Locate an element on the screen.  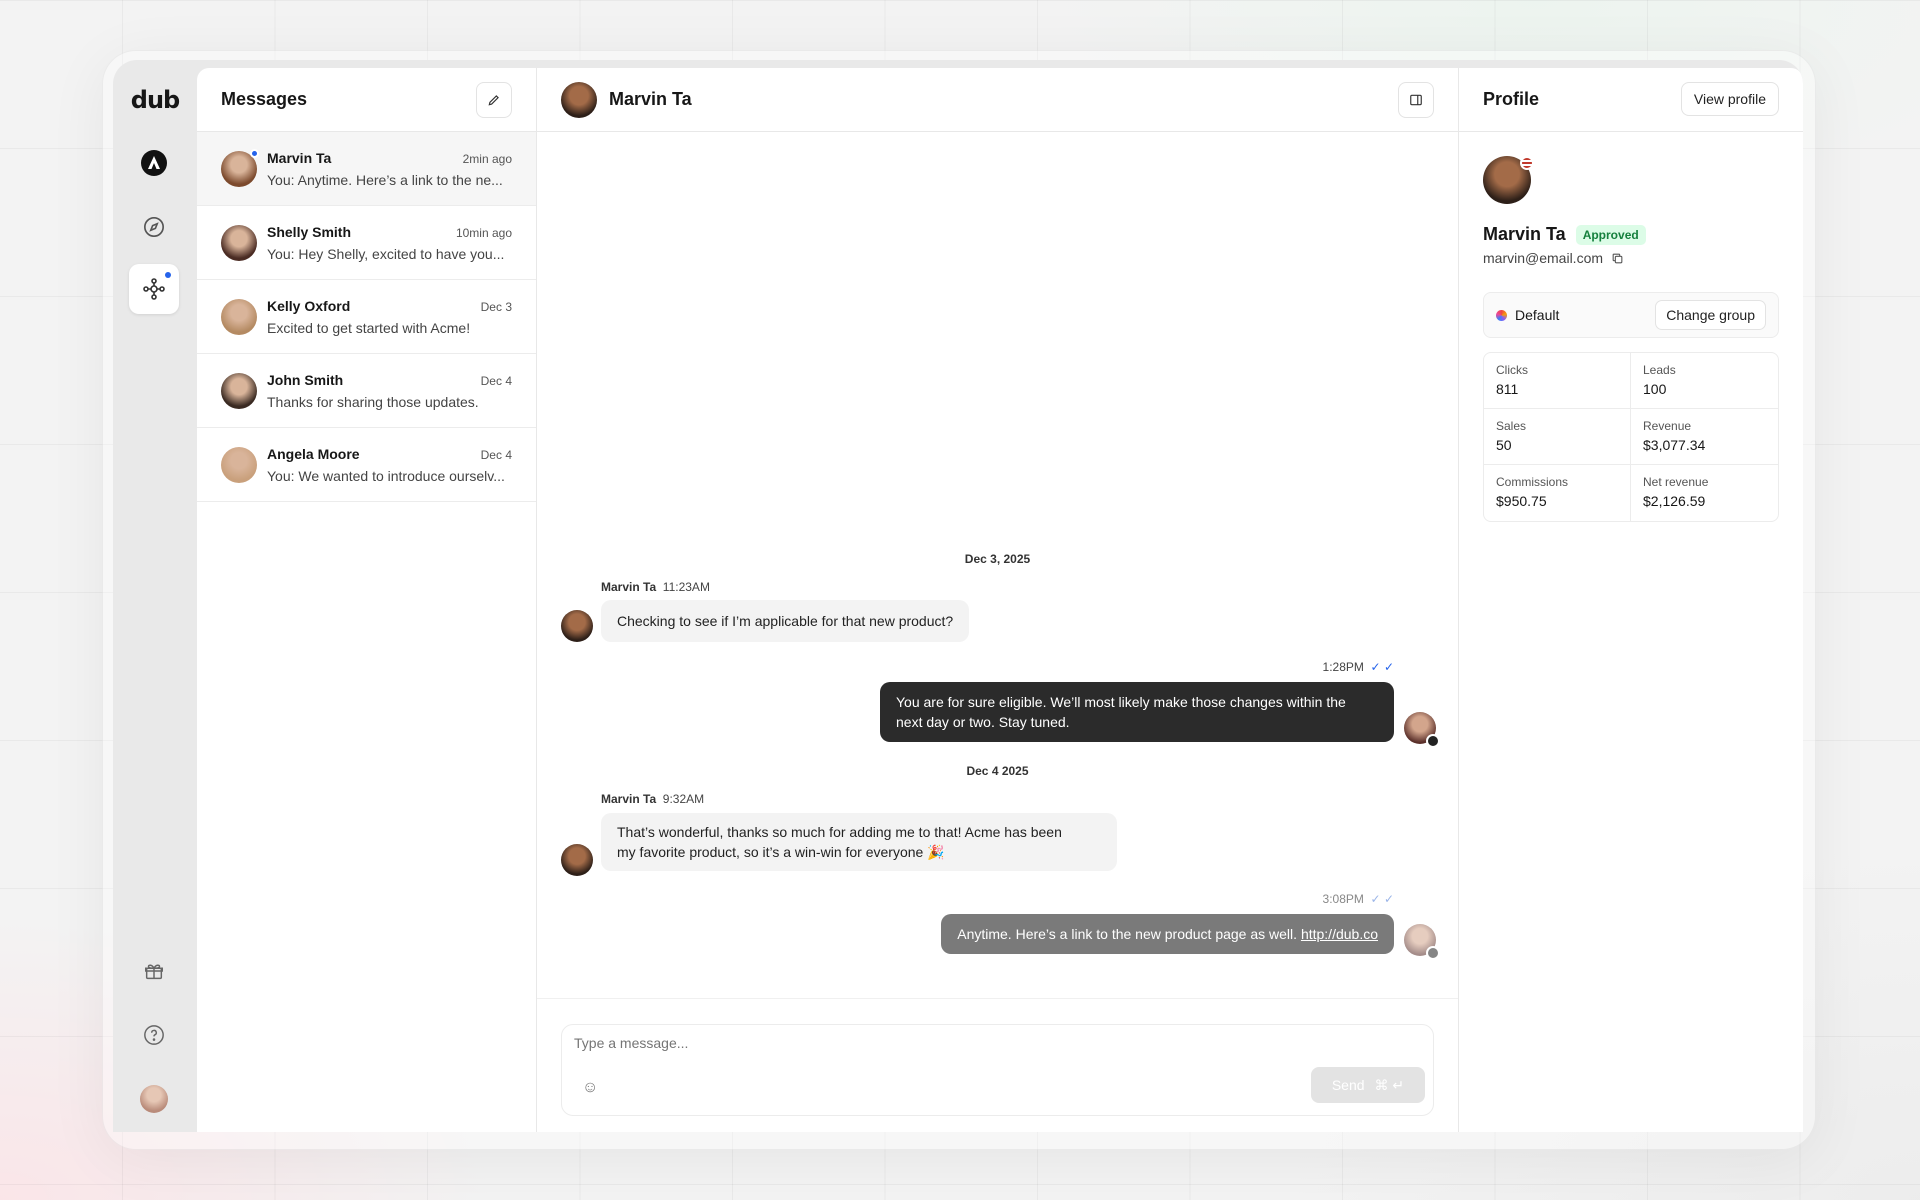
copy-icon is located at coordinates (1617, 258).